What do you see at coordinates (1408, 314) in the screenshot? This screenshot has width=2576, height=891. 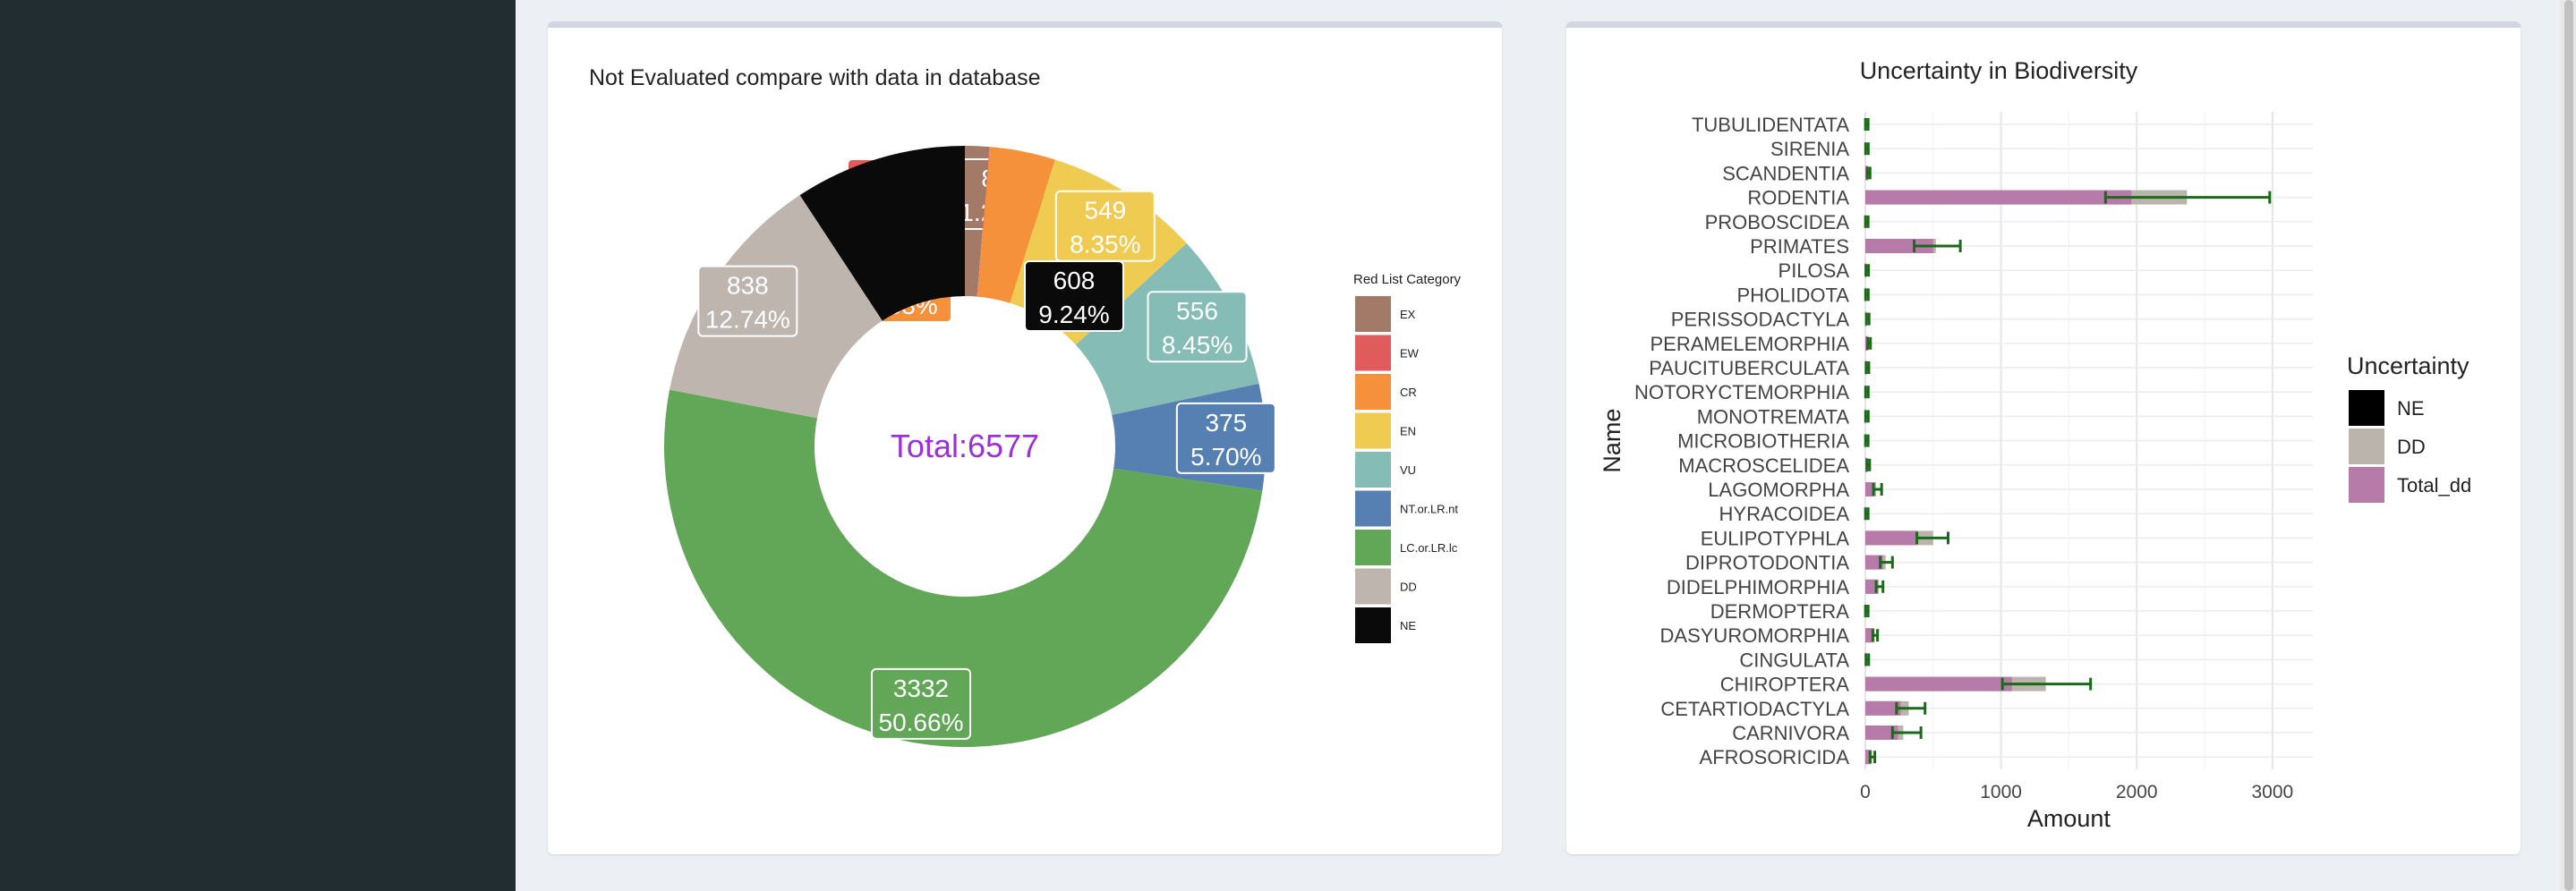 I see `pie-legend-label-ex: EX` at bounding box center [1408, 314].